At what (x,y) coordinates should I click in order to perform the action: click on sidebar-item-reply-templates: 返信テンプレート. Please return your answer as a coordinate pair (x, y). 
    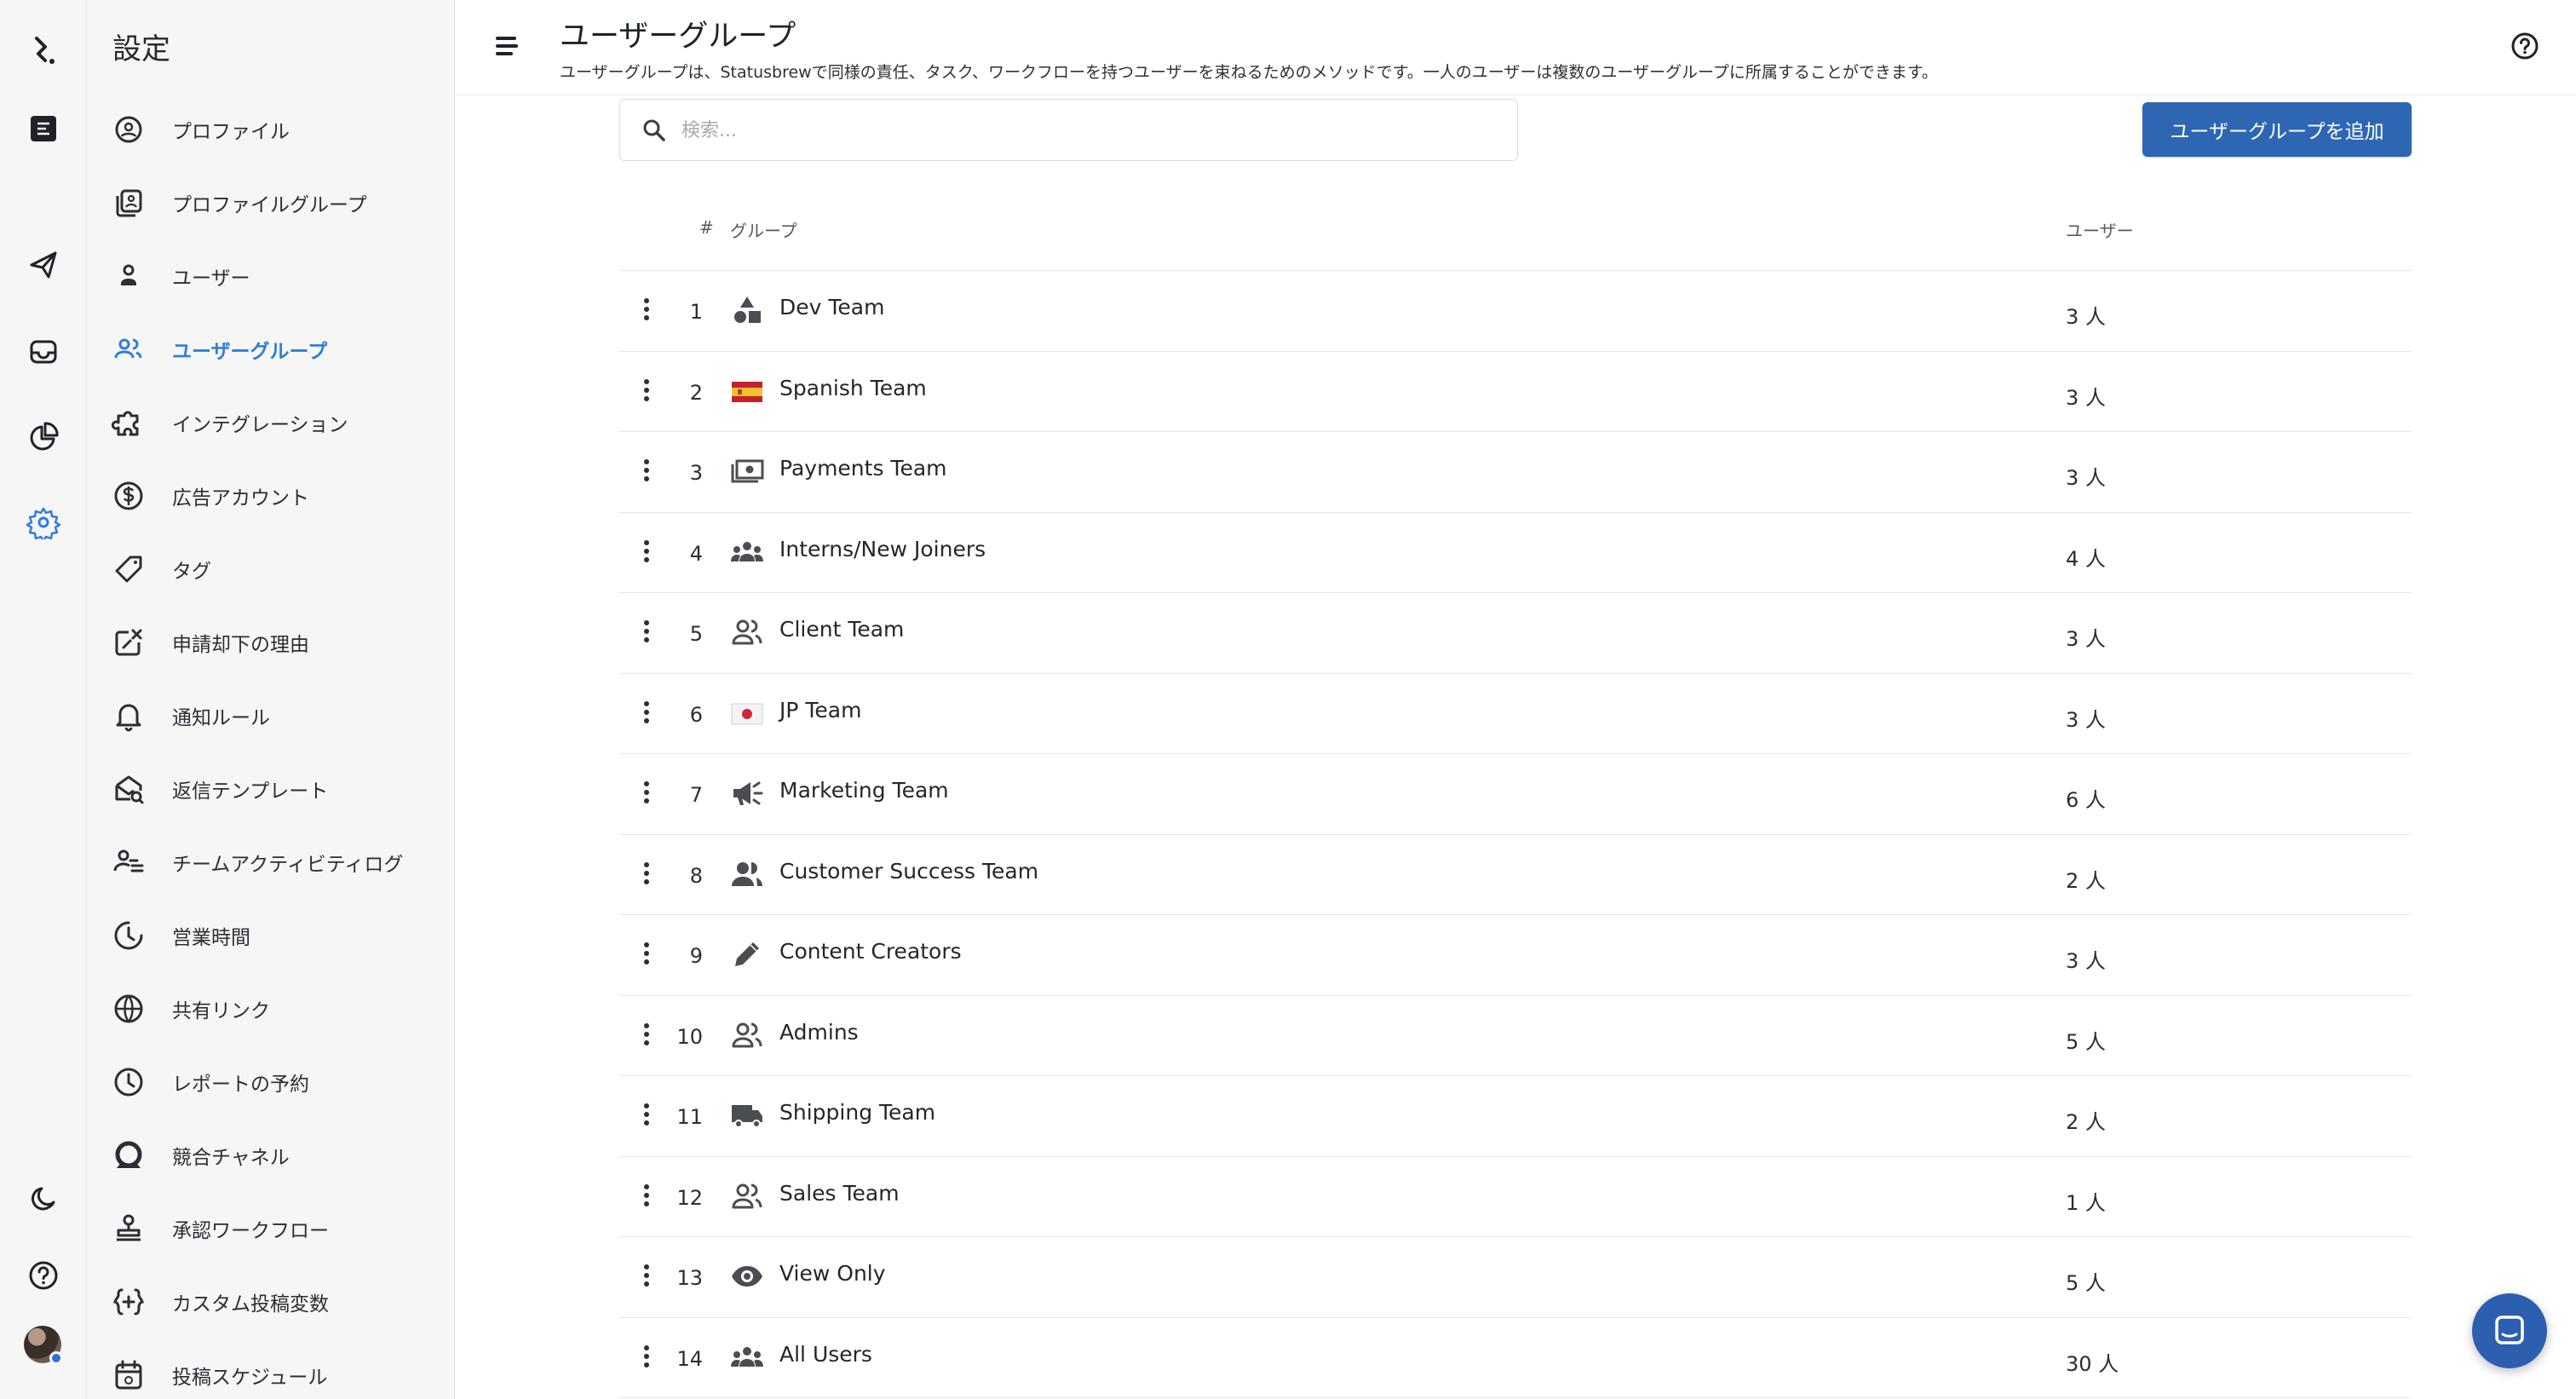
    Looking at the image, I should click on (271, 789).